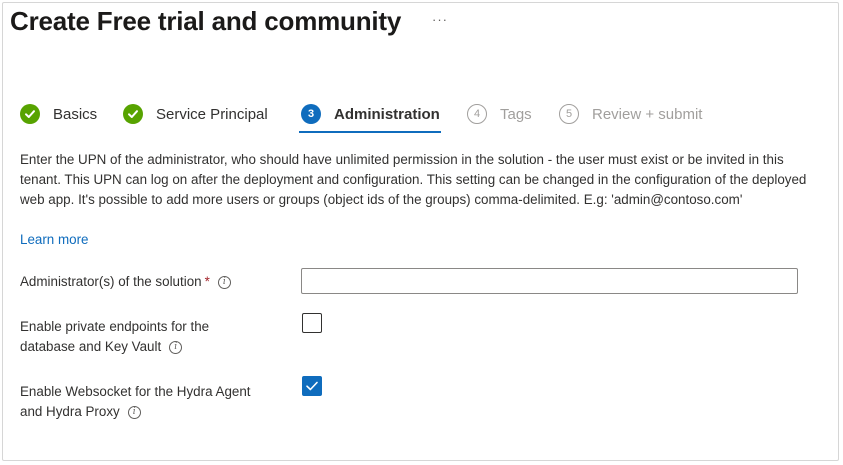  I want to click on websocket-label-line1: Enable Websocket for the Hydra Agent, so click(135, 391).